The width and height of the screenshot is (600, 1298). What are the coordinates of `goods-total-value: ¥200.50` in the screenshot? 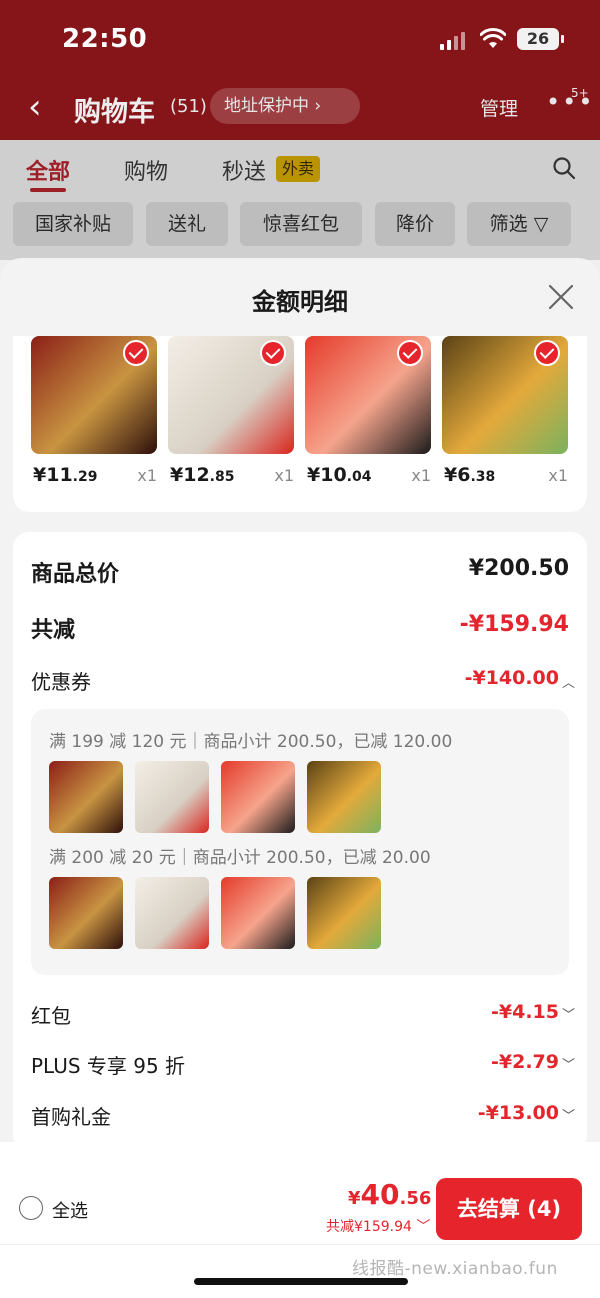 It's located at (518, 568).